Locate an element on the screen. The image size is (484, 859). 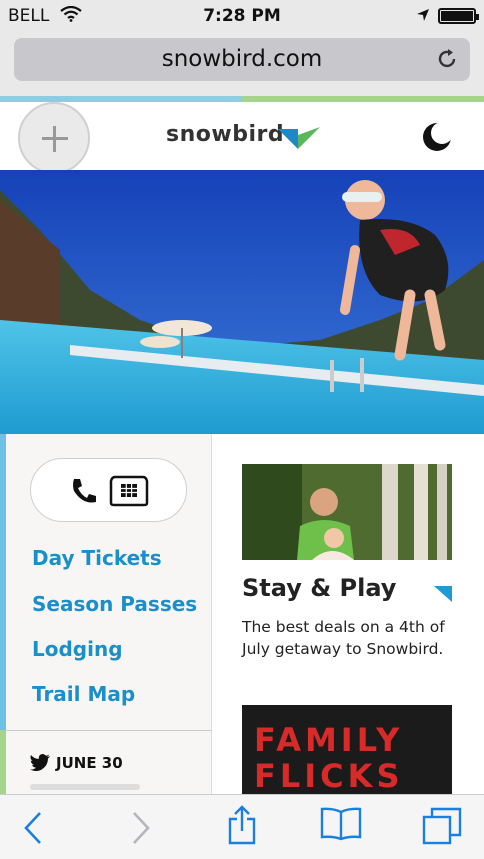
twitter-bird-icon is located at coordinates (40, 763).